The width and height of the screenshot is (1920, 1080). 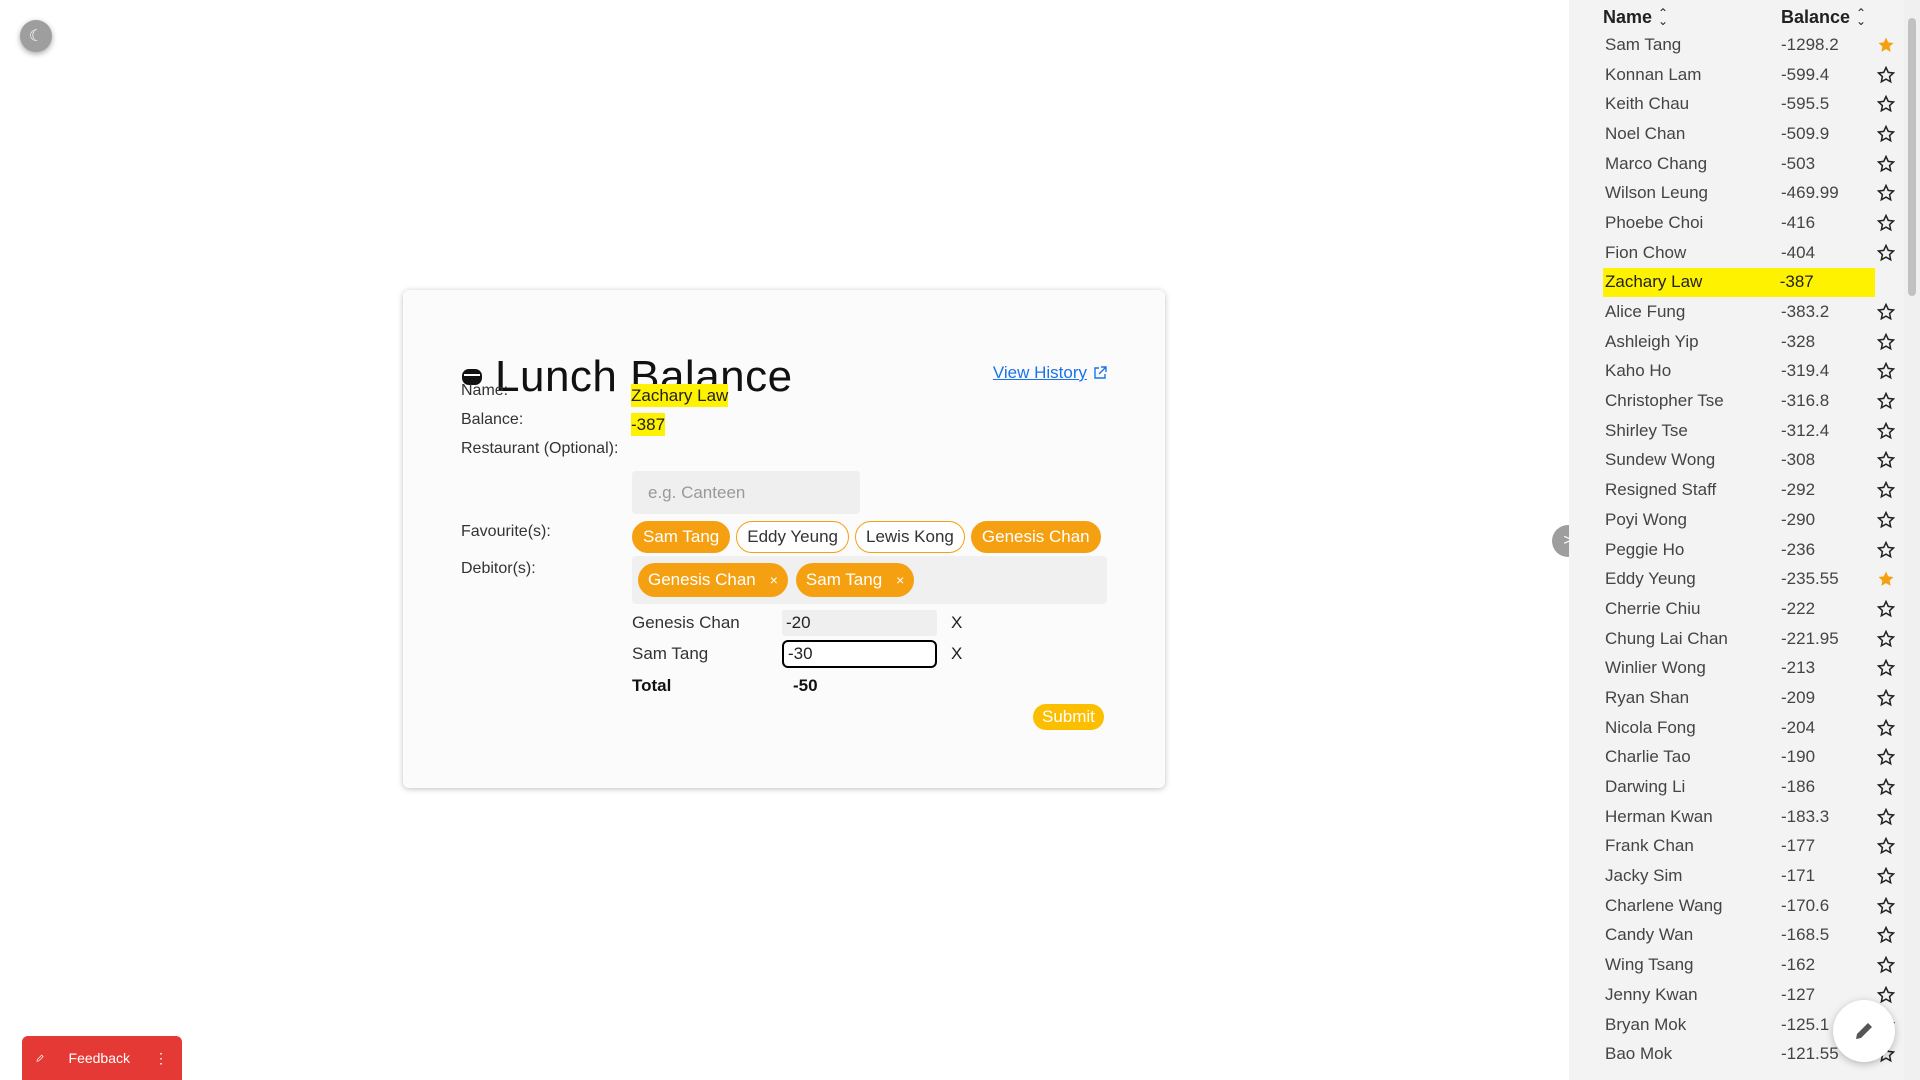 What do you see at coordinates (1823, 17) in the screenshot?
I see `balance-column-header: Balance ⌃ ⌄` at bounding box center [1823, 17].